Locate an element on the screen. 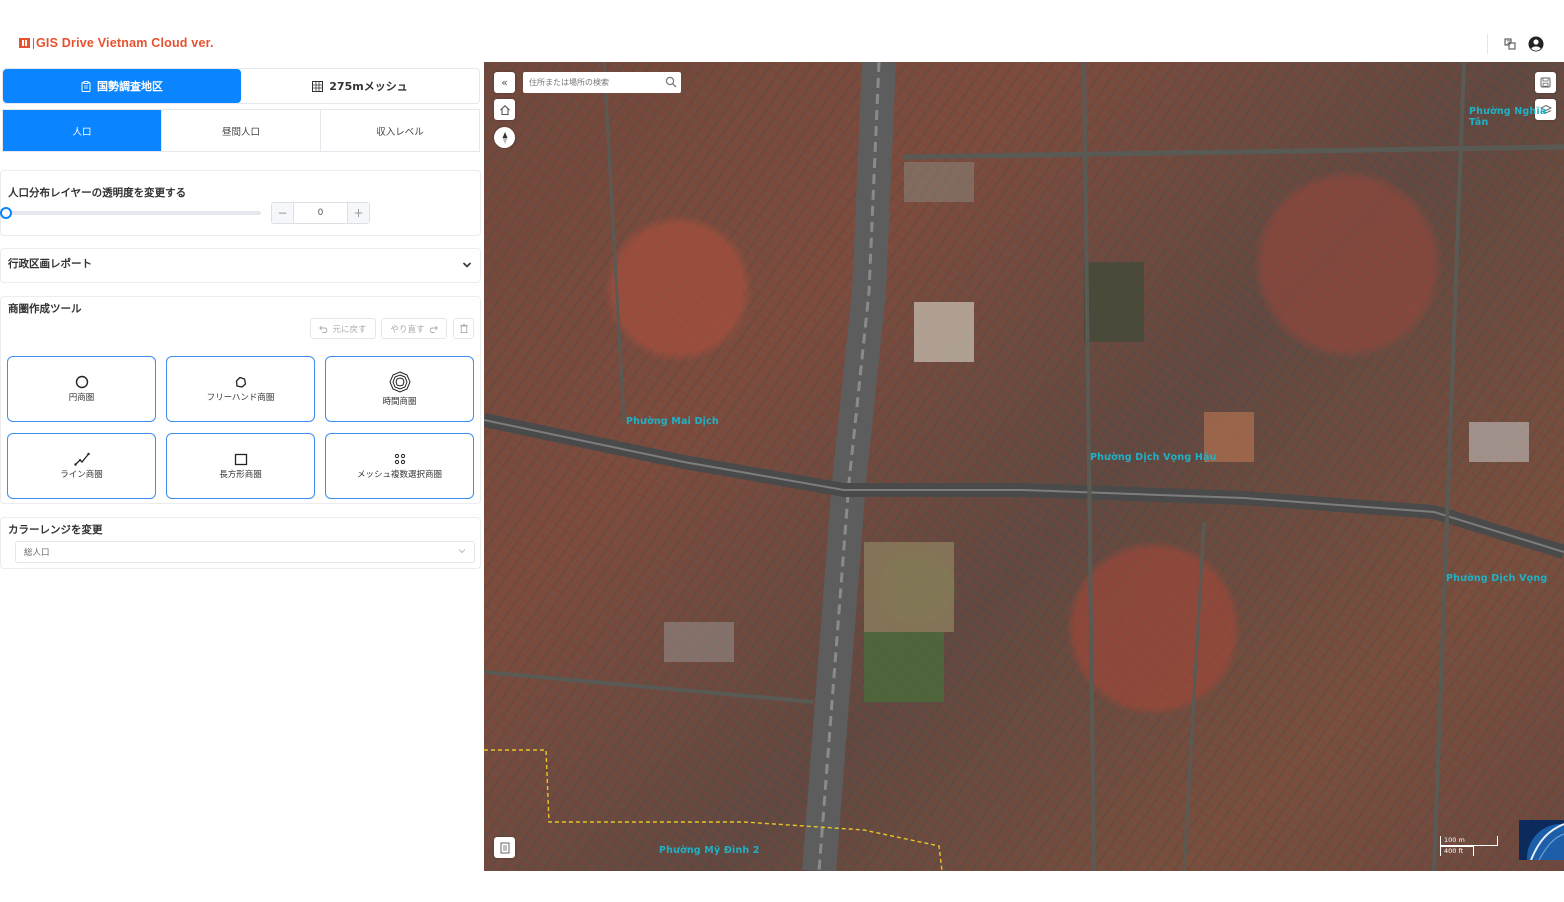 The image size is (1564, 902). translate-icon: 文 is located at coordinates (1510, 44).